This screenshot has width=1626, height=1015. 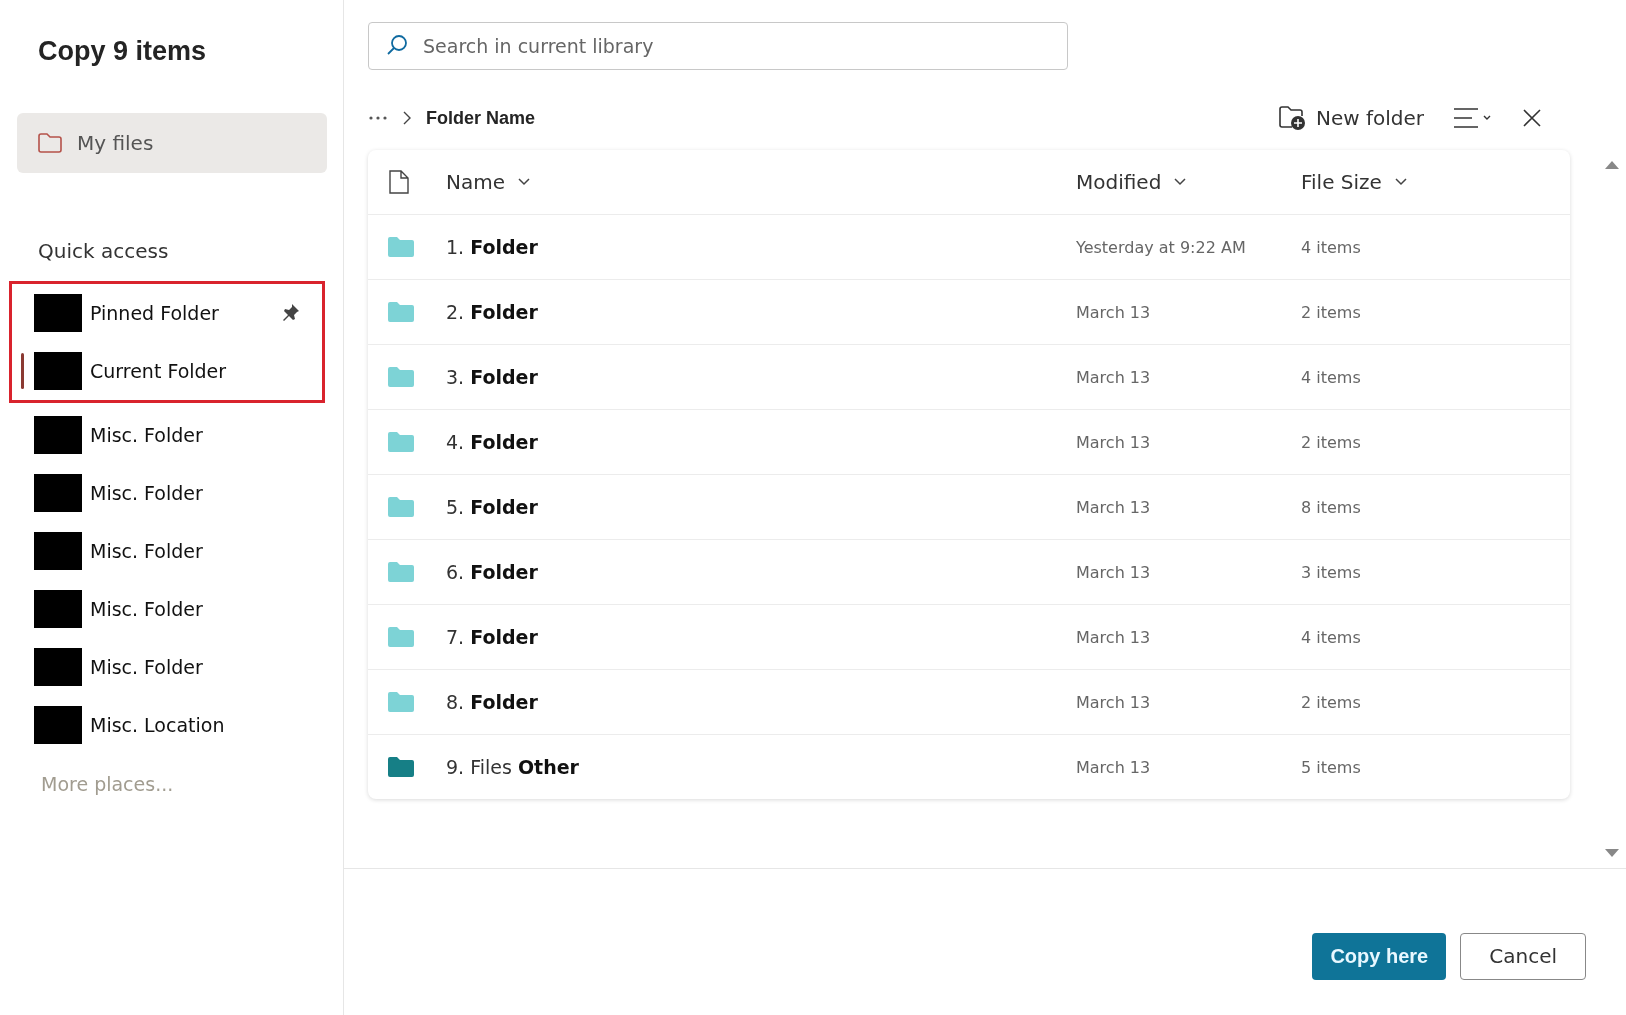 What do you see at coordinates (1472, 118) in the screenshot?
I see `list-icon` at bounding box center [1472, 118].